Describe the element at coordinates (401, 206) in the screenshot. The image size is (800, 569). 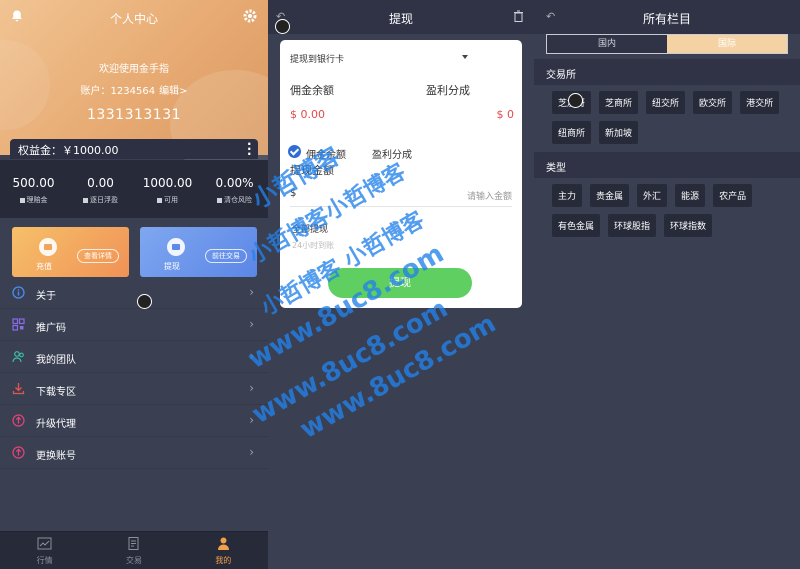
I see `divider` at that location.